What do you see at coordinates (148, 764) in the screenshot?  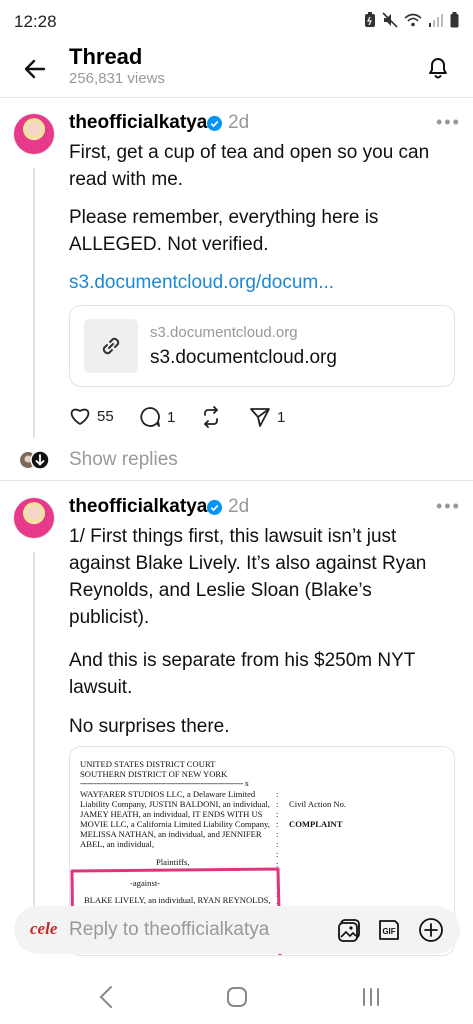 I see `doc-court-line: UNITED STATES DISTRICT COURT` at bounding box center [148, 764].